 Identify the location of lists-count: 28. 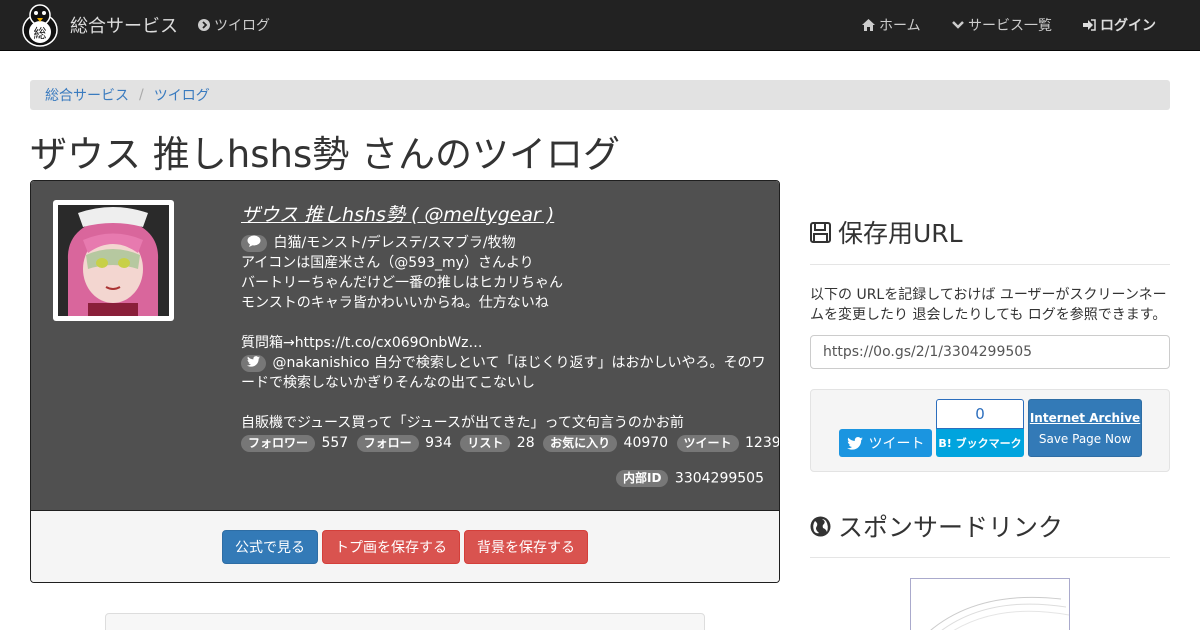
(525, 443).